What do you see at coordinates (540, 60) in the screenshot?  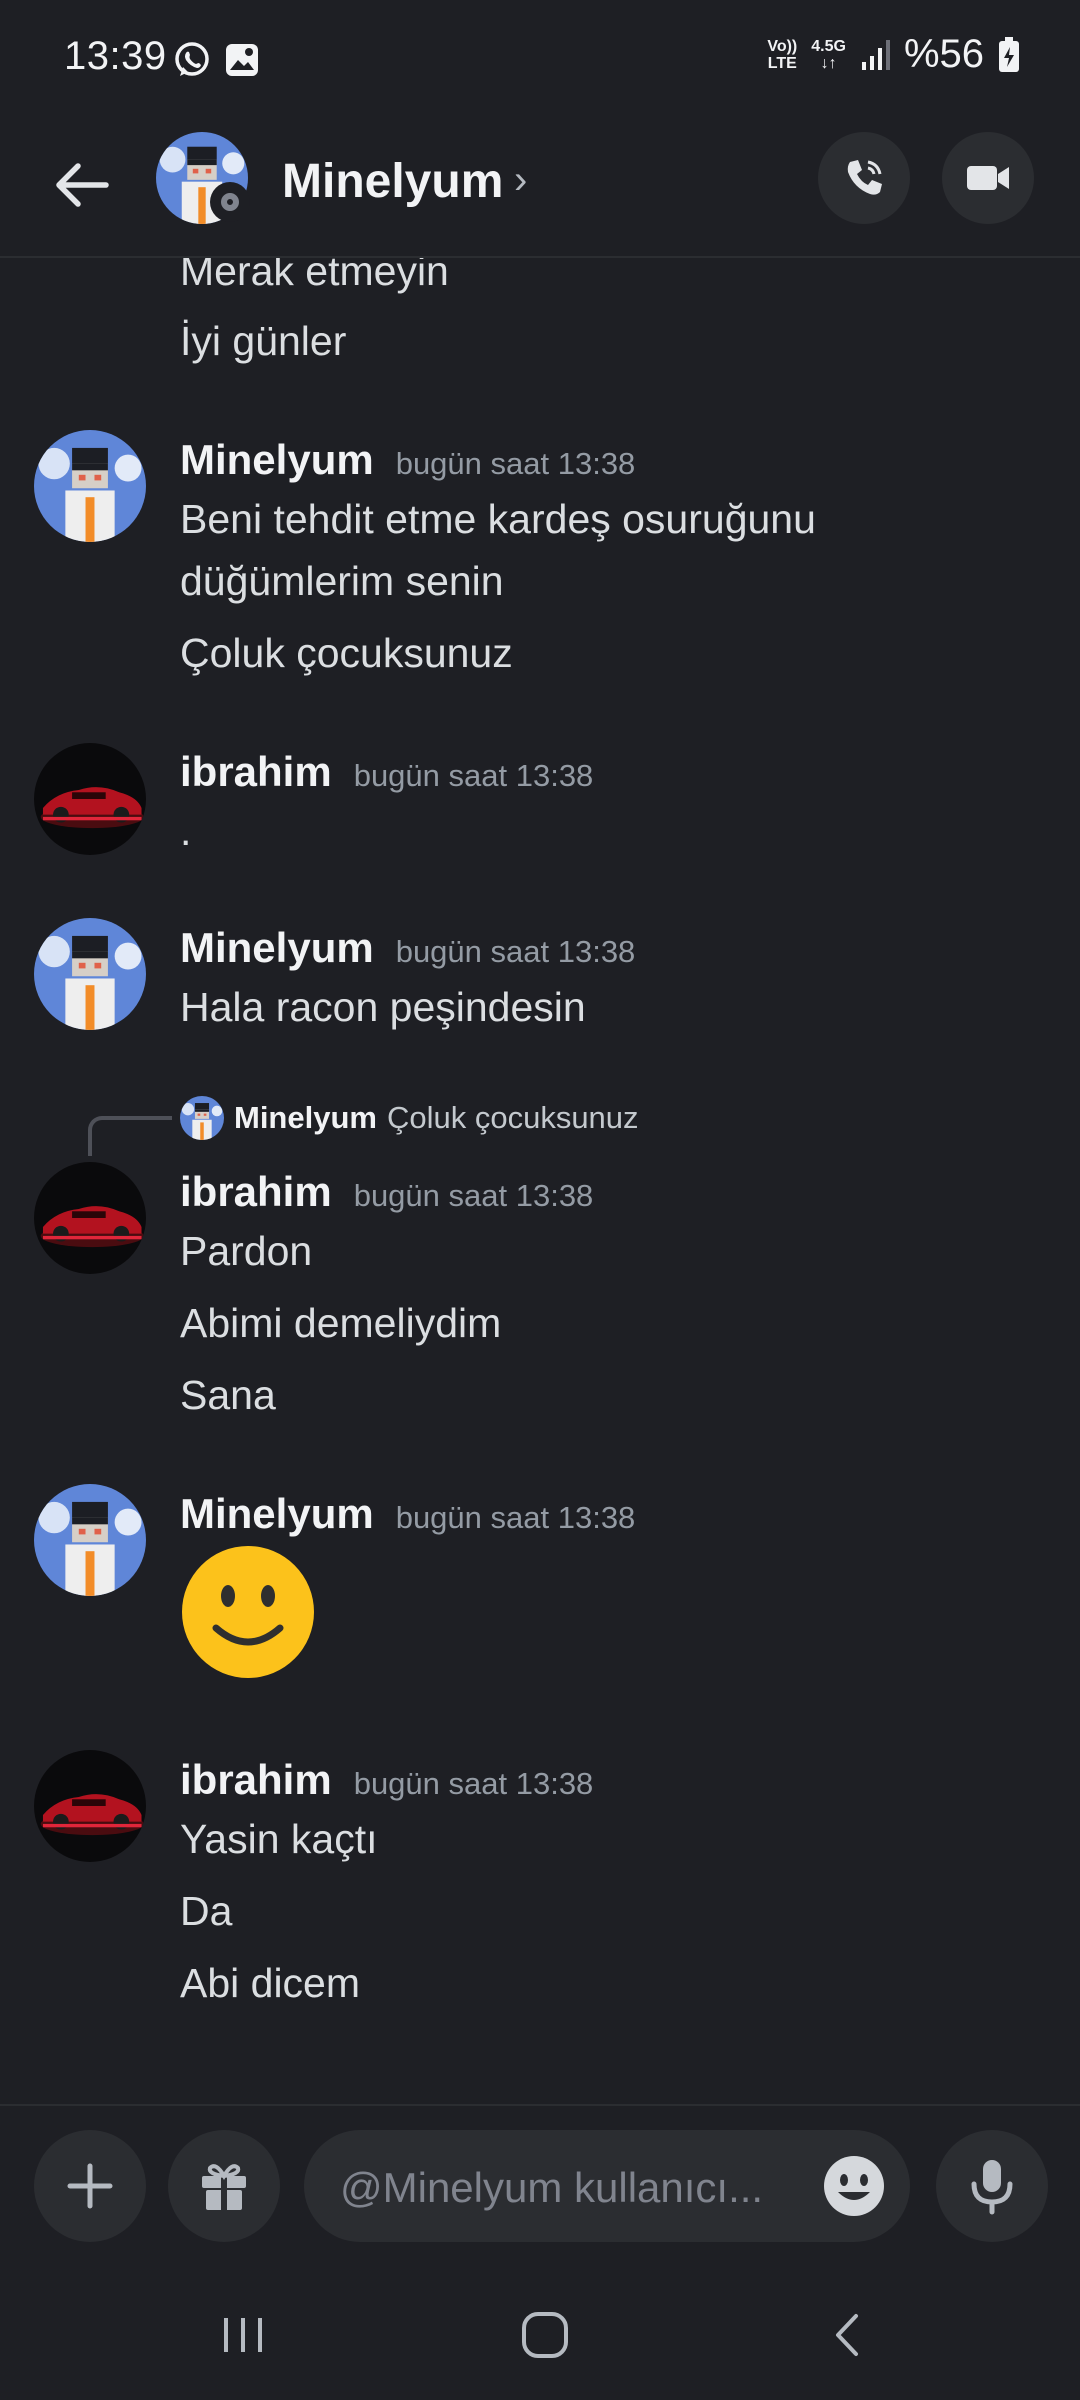 I see `status-bar: 13:39 Vo)) LTE 4.5G ↓↑ %56` at bounding box center [540, 60].